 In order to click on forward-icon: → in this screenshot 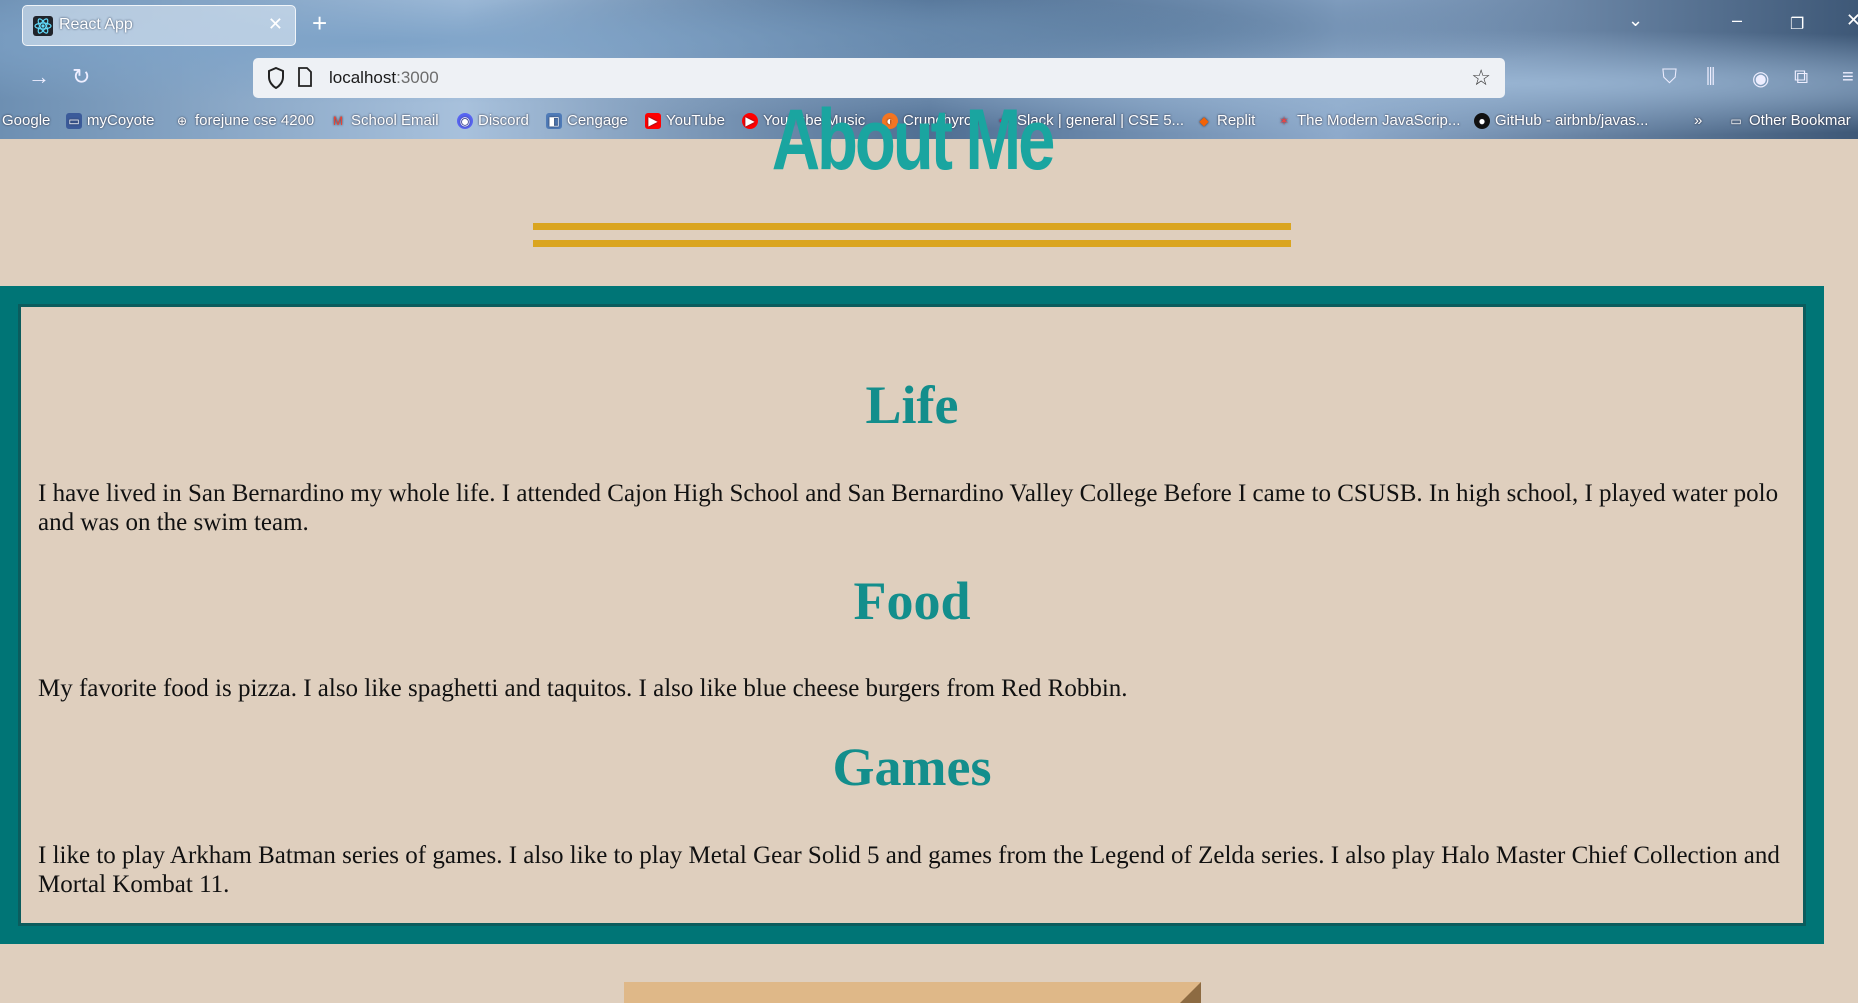, I will do `click(39, 77)`.